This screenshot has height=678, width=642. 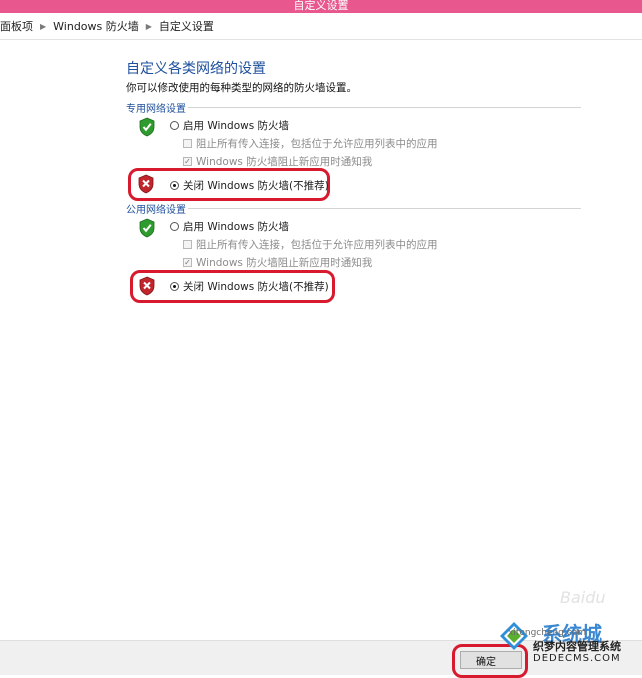 I want to click on breadcrumb-item-custom-settings: 自定义设置, so click(x=186, y=26).